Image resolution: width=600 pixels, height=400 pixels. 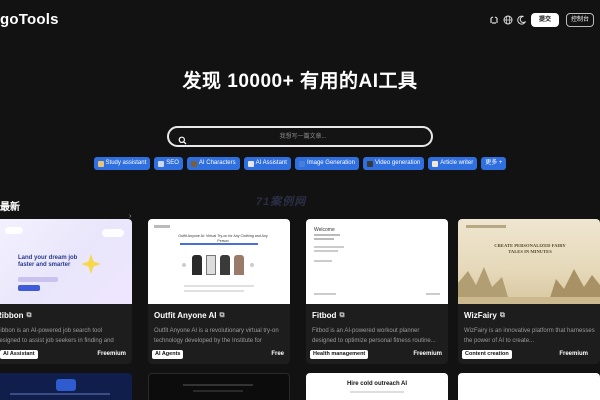 I want to click on image-icon, so click(x=301, y=163).